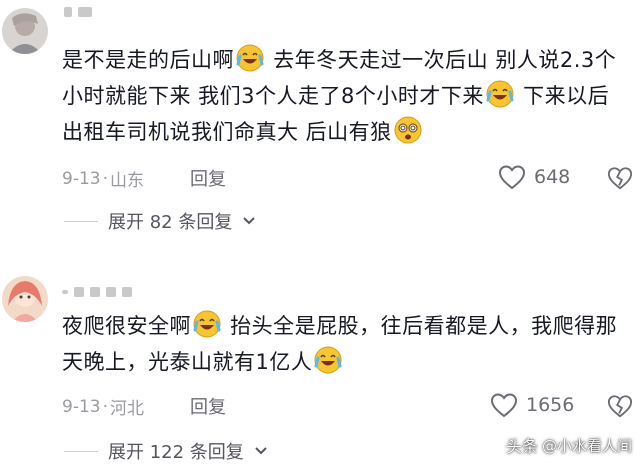  I want to click on expand-replies-label: 展开 122 条回复, so click(176, 452).